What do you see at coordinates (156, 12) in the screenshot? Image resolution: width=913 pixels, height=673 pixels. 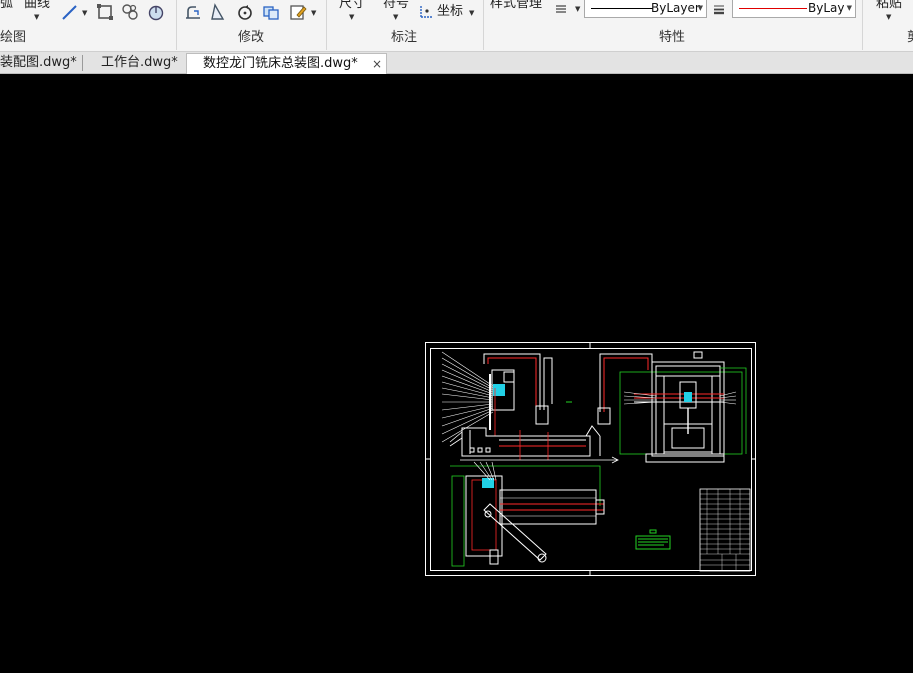 I see `region-tool-icon` at bounding box center [156, 12].